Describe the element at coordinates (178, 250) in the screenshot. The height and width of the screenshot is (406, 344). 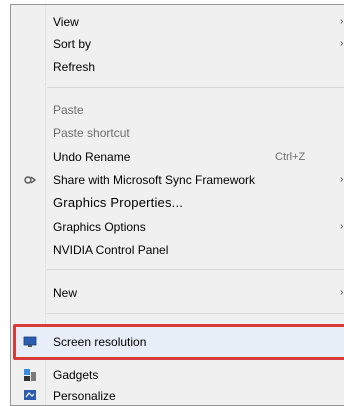
I see `menu-item-nvidia-control-panel: NVIDIA Control Panel` at that location.